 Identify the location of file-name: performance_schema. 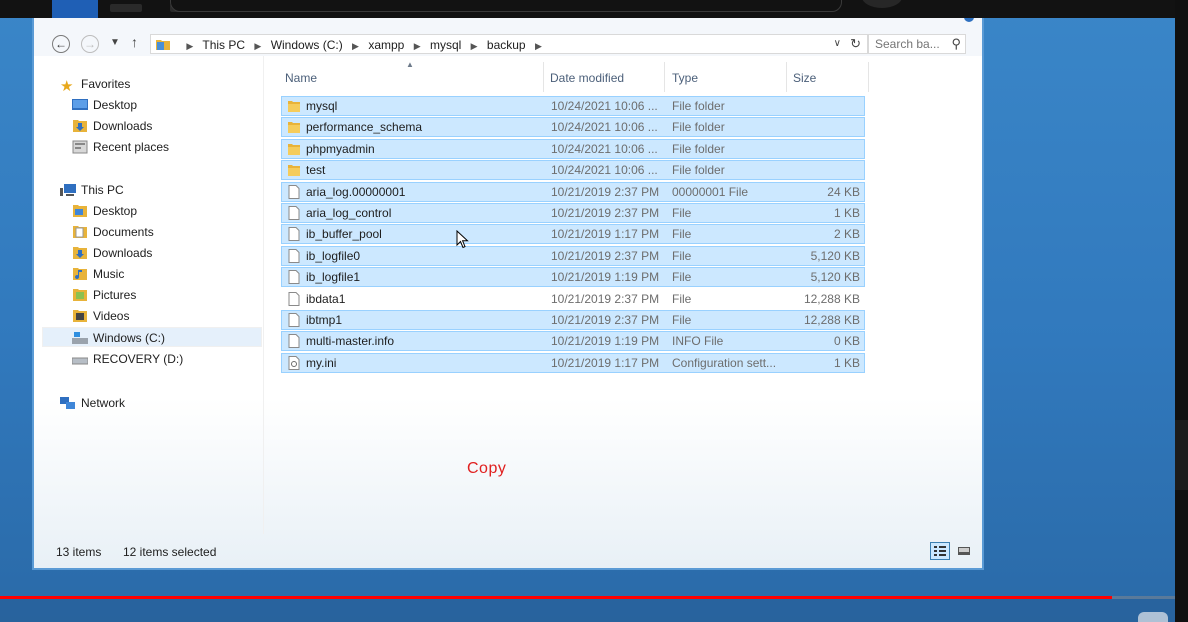
(364, 127).